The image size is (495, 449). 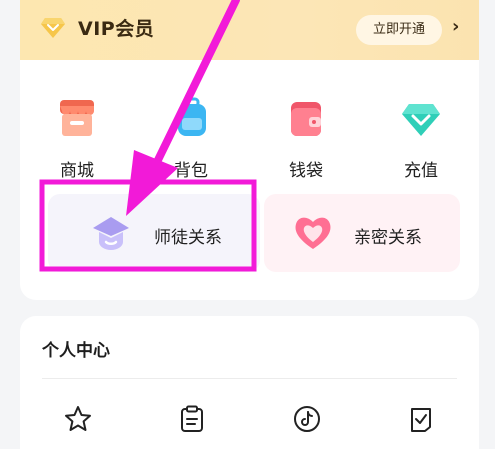 What do you see at coordinates (421, 120) in the screenshot?
I see `diamond-icon` at bounding box center [421, 120].